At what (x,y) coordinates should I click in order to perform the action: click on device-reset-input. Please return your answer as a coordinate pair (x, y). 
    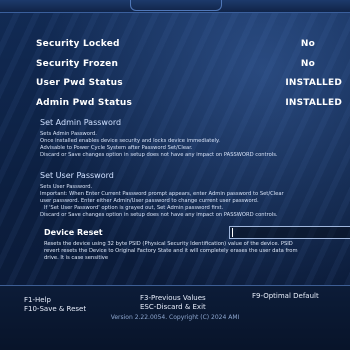
    Looking at the image, I should click on (289, 232).